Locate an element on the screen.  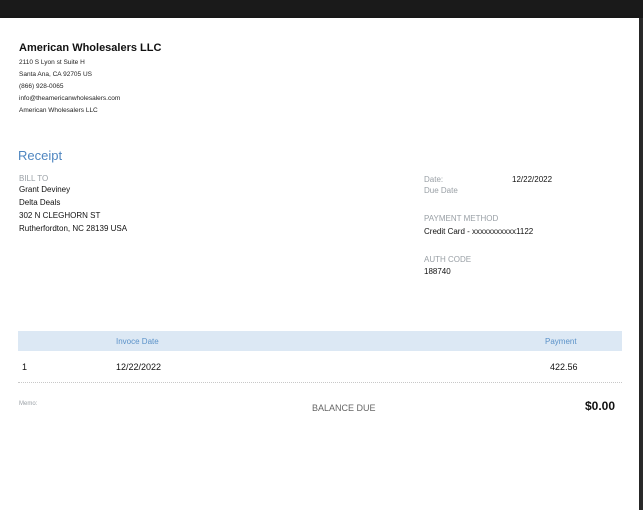
row-invoice-date: 12/22/2022 is located at coordinates (139, 367).